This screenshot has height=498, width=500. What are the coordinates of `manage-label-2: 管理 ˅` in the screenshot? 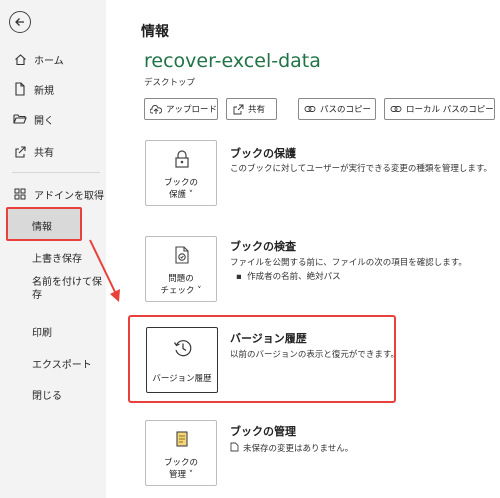 It's located at (181, 475).